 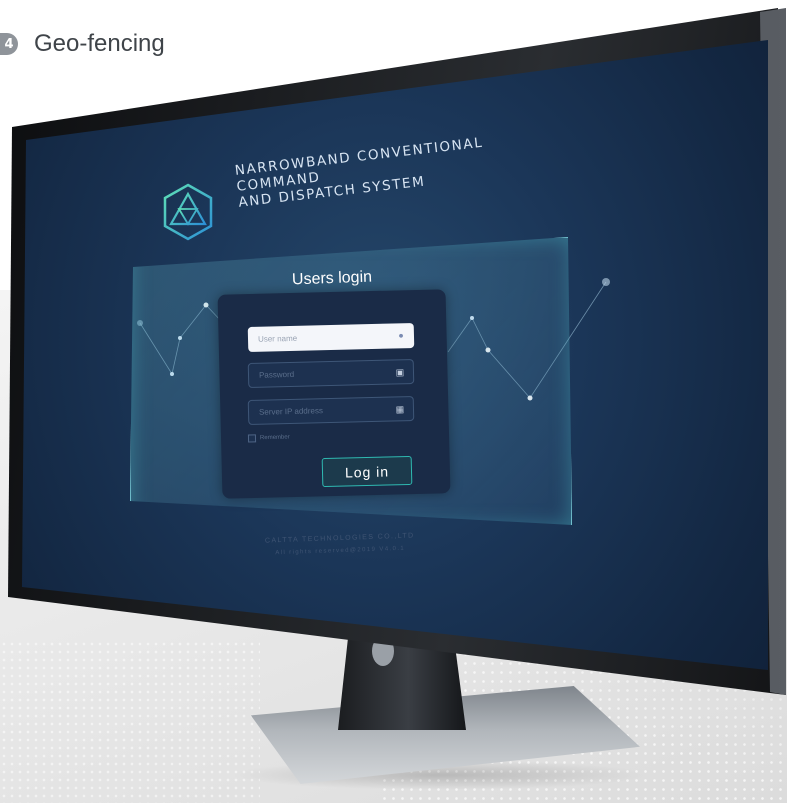 I want to click on login-button: Log in, so click(x=367, y=471).